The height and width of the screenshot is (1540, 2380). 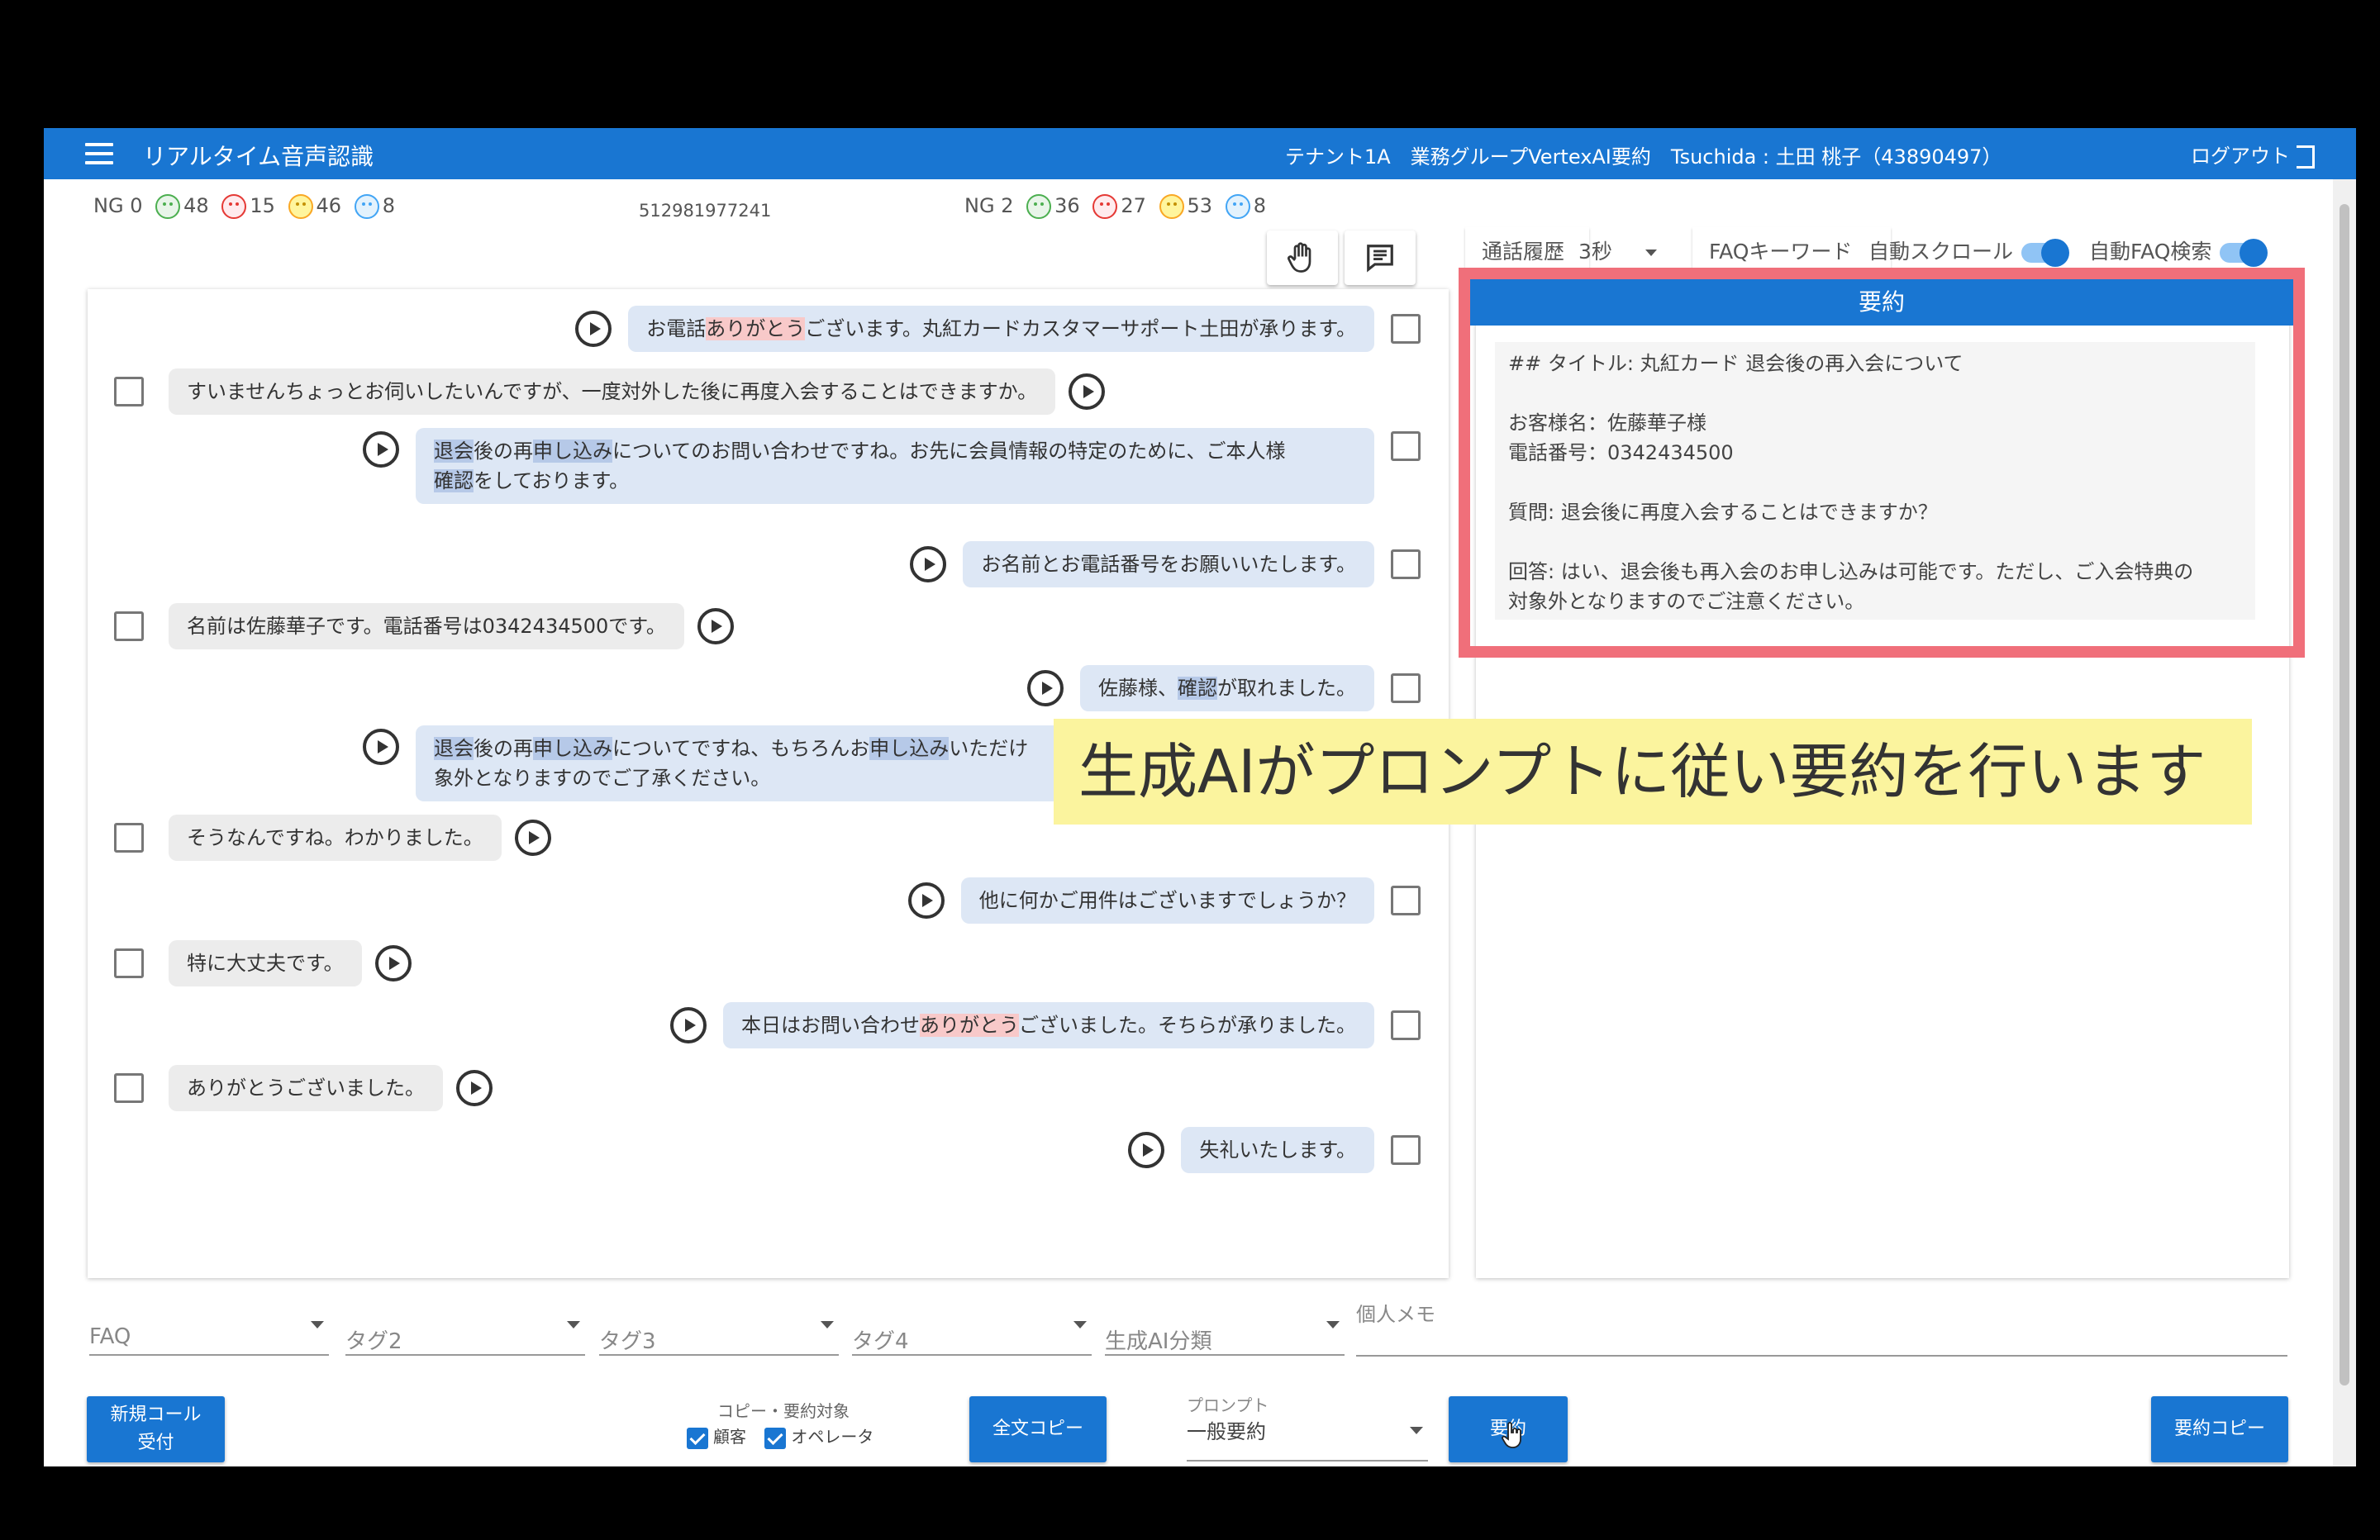 What do you see at coordinates (972, 1331) in the screenshot?
I see `tag4-select: タグ4` at bounding box center [972, 1331].